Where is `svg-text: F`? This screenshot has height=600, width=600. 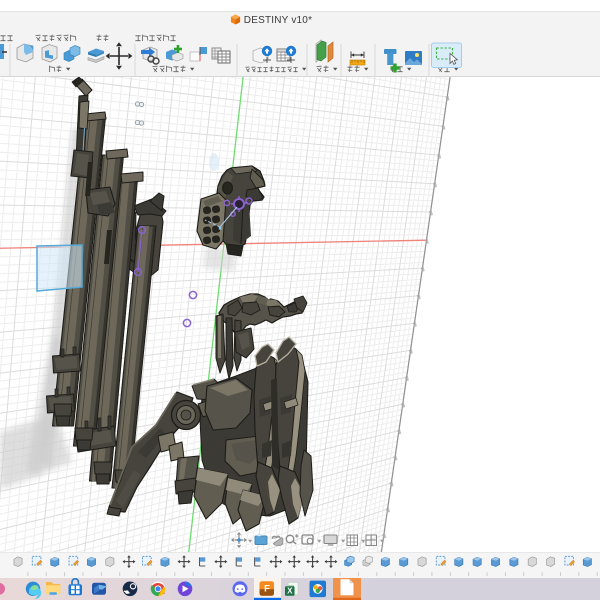
svg-text: F is located at coordinates (267, 588).